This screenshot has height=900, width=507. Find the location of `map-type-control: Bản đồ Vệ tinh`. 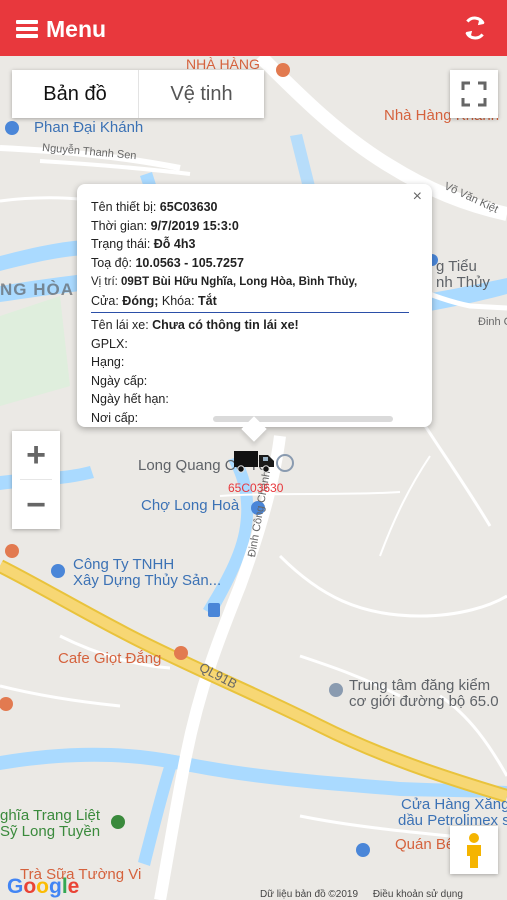

map-type-control: Bản đồ Vệ tinh is located at coordinates (138, 94).